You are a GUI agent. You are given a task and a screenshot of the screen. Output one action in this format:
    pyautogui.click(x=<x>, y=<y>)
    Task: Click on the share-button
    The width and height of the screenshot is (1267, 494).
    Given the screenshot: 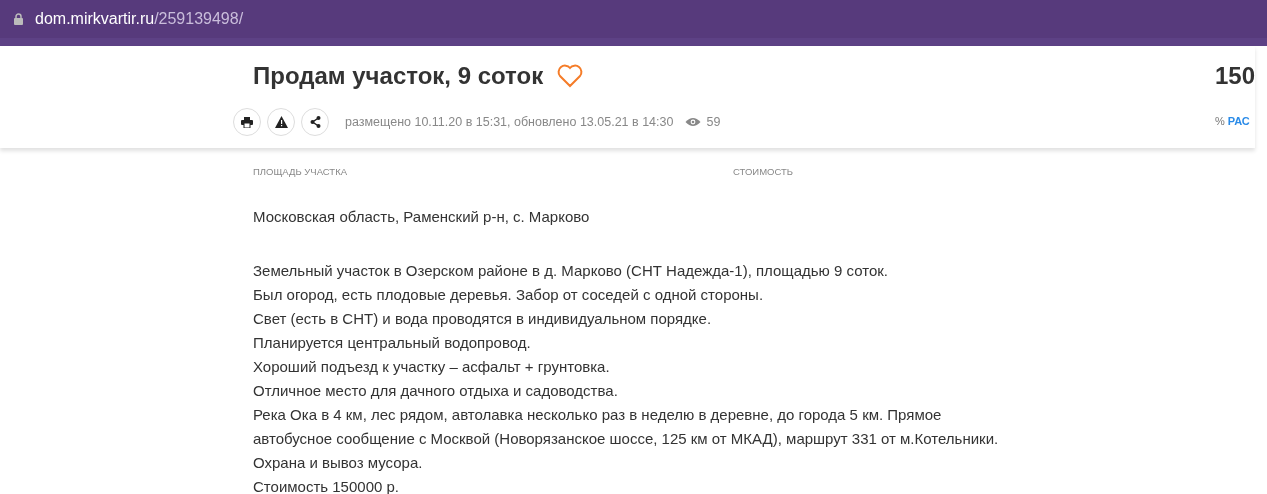 What is the action you would take?
    pyautogui.click(x=315, y=122)
    